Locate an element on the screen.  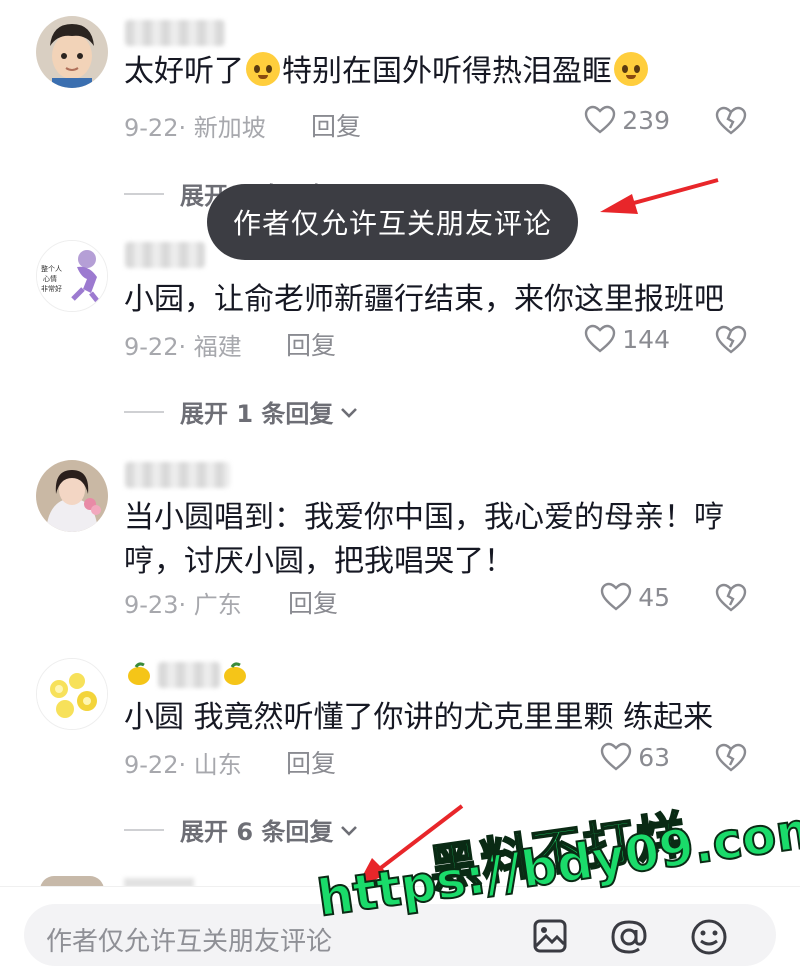
comment-text: 小圆 我竟然听懂了你讲的尤克里里颗 练起来 is located at coordinates (419, 717).